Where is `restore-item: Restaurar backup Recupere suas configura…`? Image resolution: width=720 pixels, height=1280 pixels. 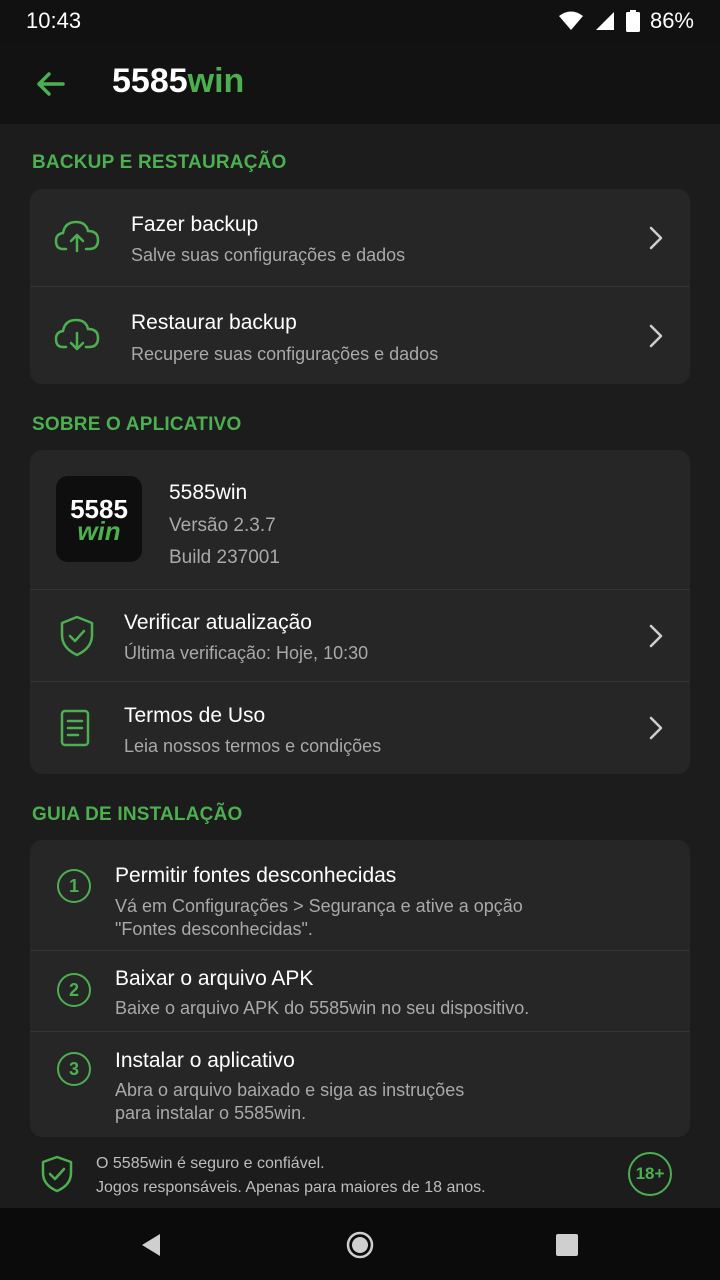
restore-item: Restaurar backup Recupere suas configura… is located at coordinates (360, 335).